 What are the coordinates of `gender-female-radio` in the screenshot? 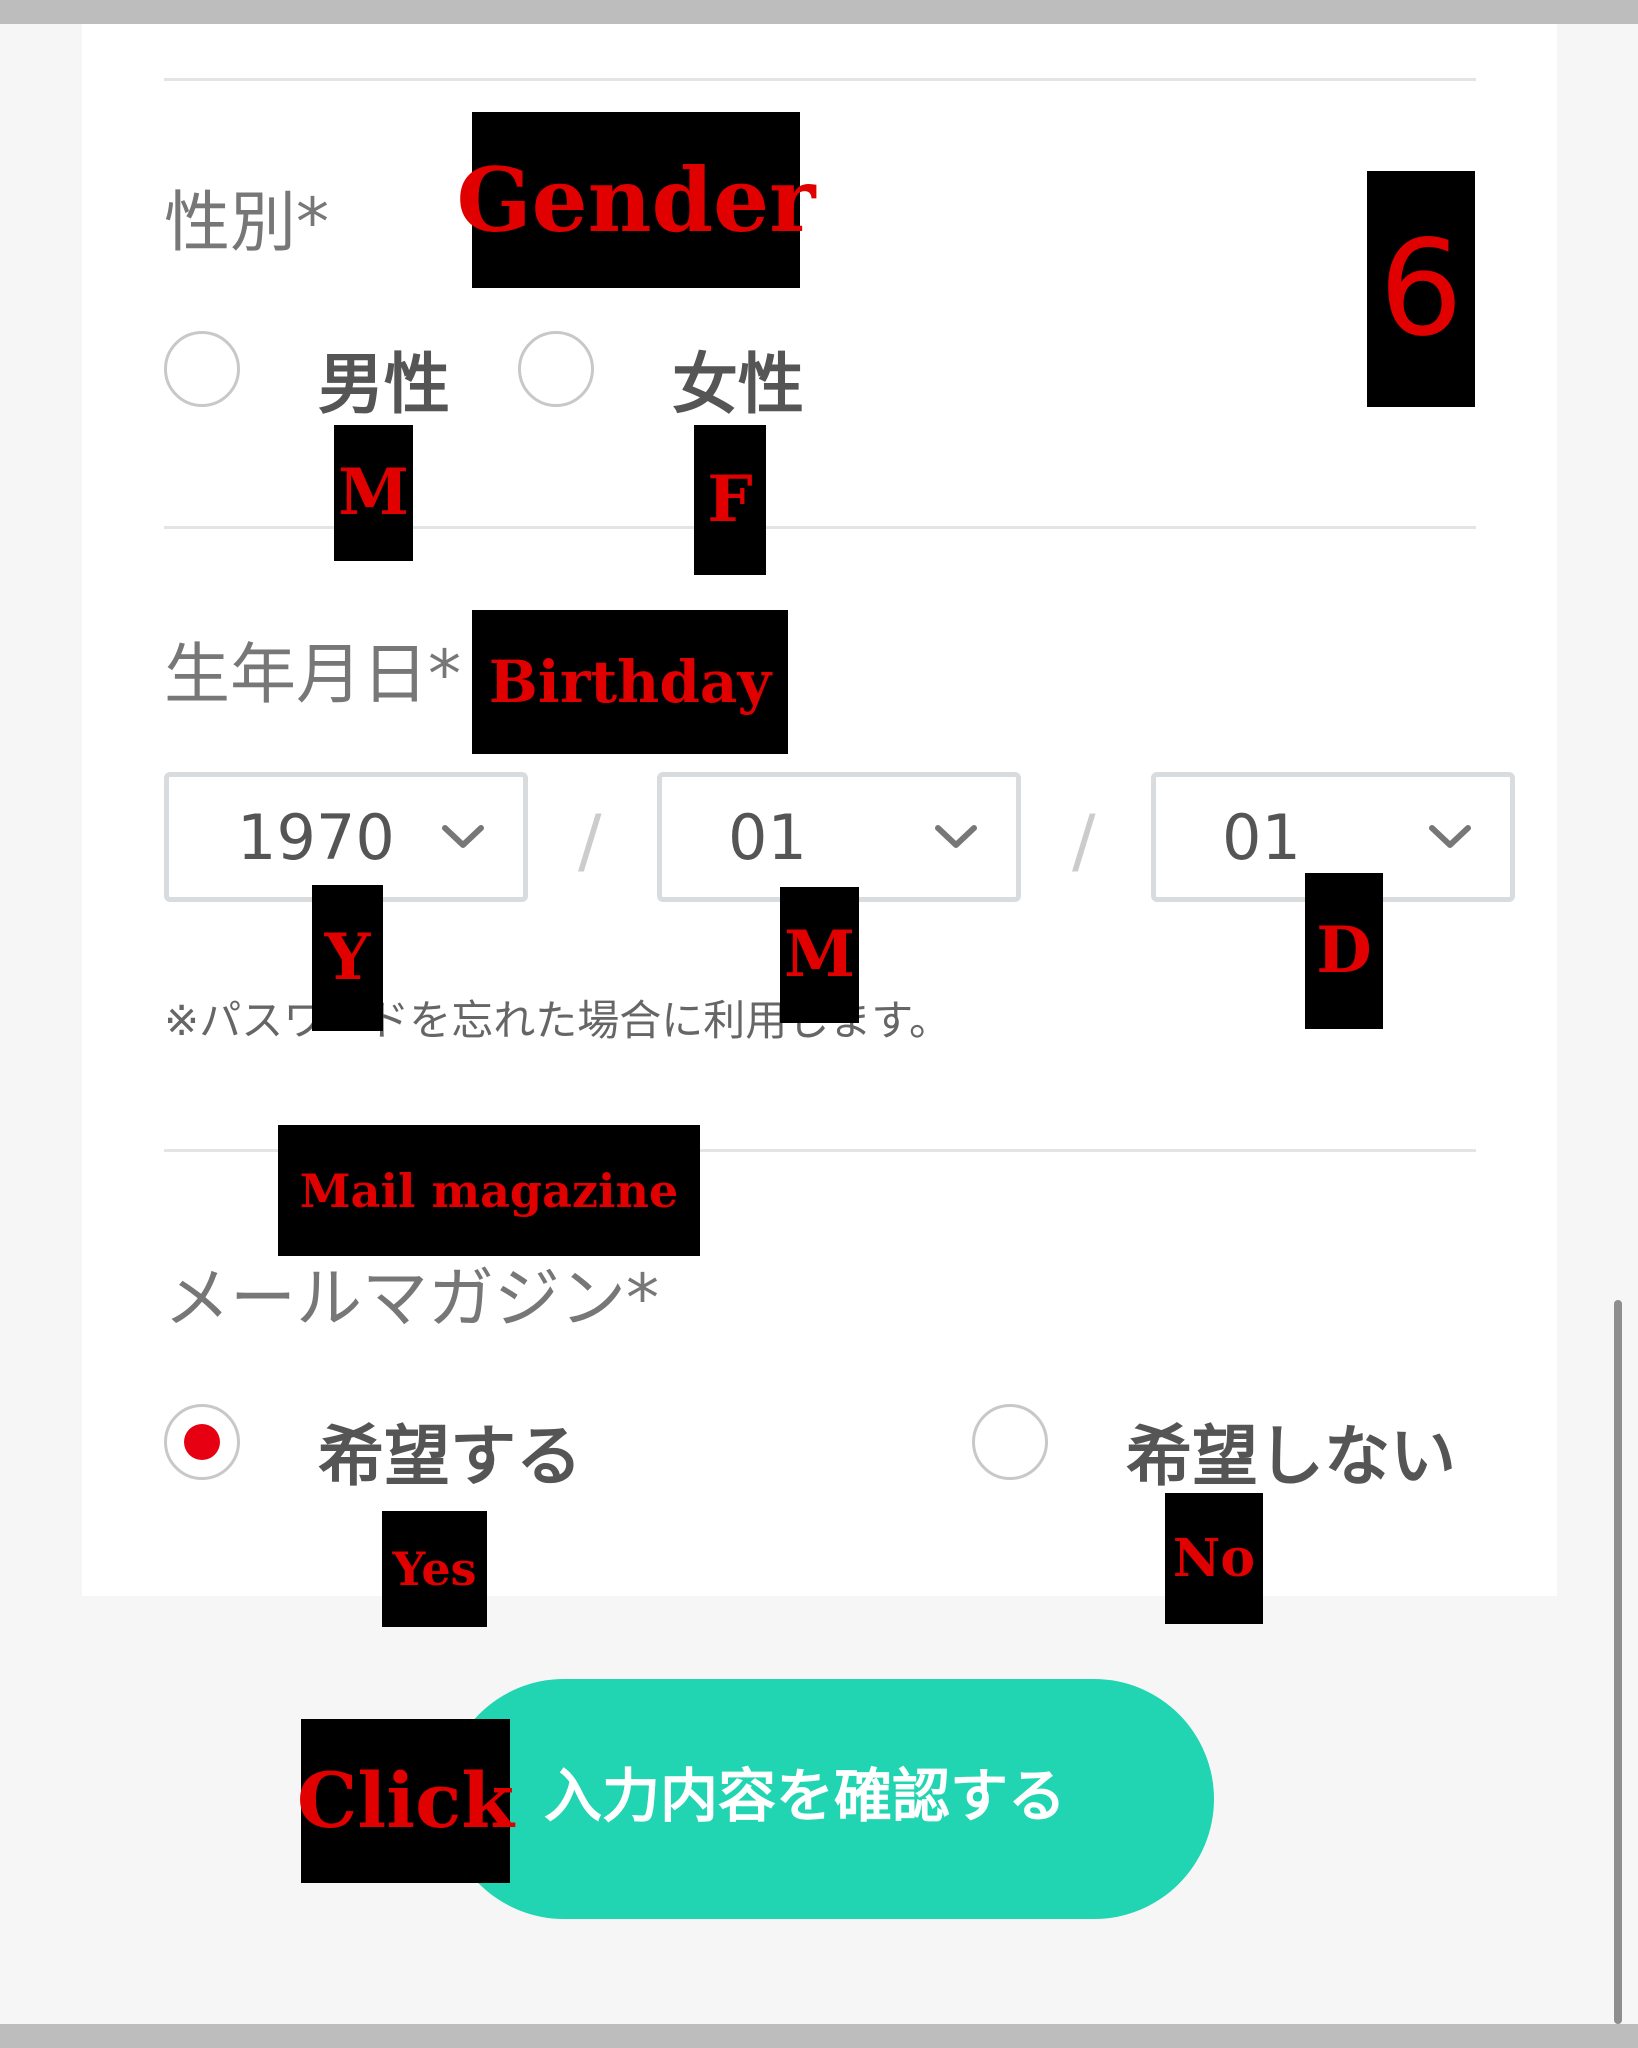 It's located at (556, 369).